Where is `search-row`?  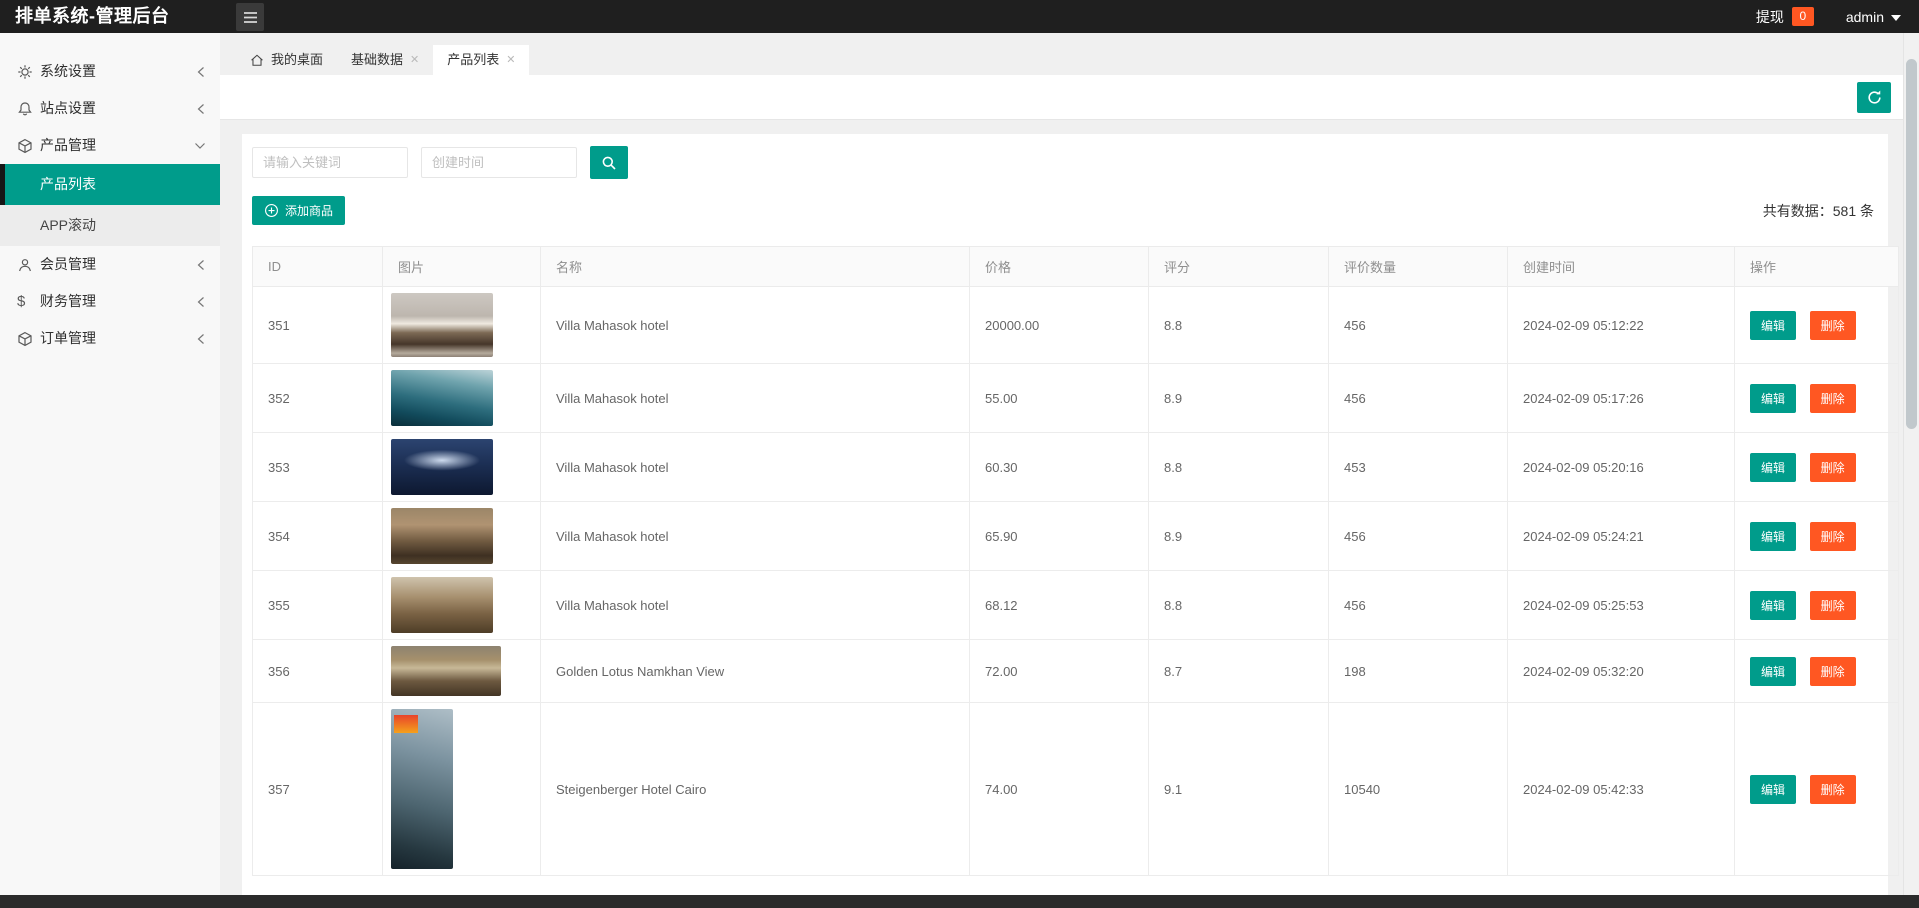 search-row is located at coordinates (1065, 162).